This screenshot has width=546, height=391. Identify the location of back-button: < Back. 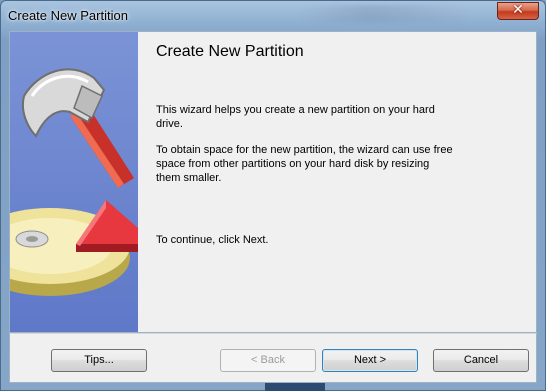
(268, 360).